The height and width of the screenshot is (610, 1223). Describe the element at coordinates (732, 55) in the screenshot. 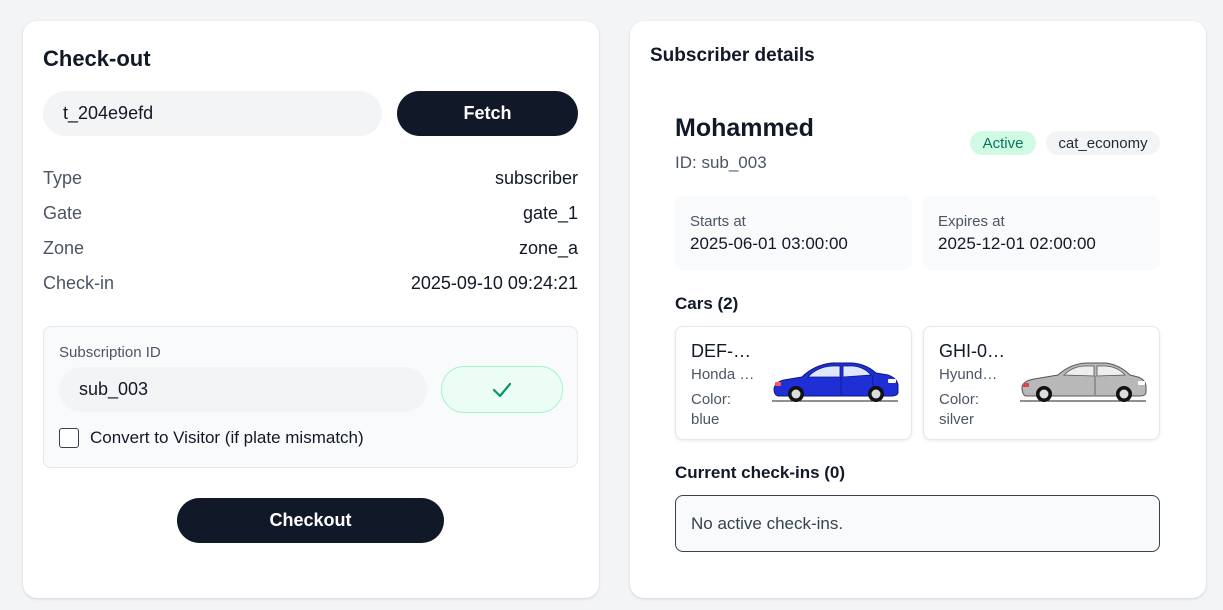

I see `subscriber-details-title: Subscriber details` at that location.